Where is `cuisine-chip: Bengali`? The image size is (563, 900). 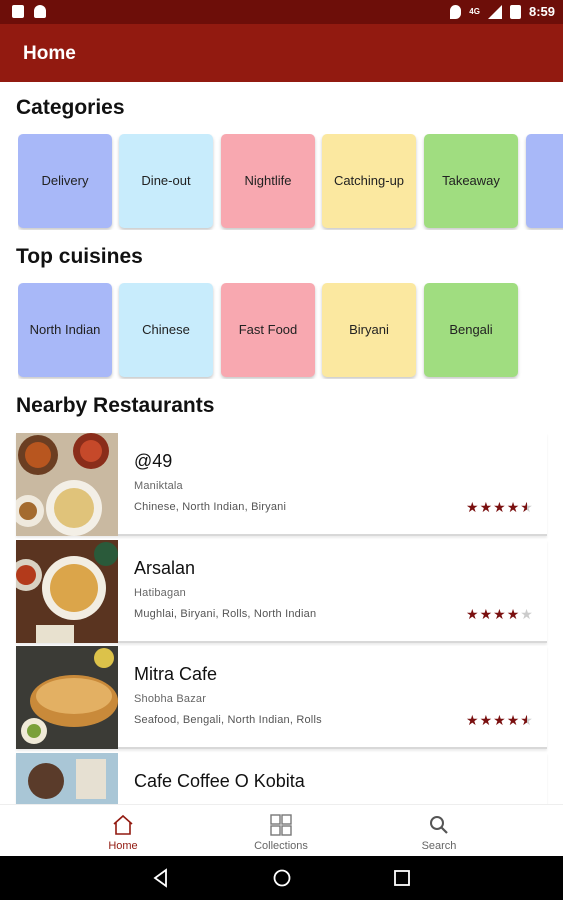
cuisine-chip: Bengali is located at coordinates (471, 330).